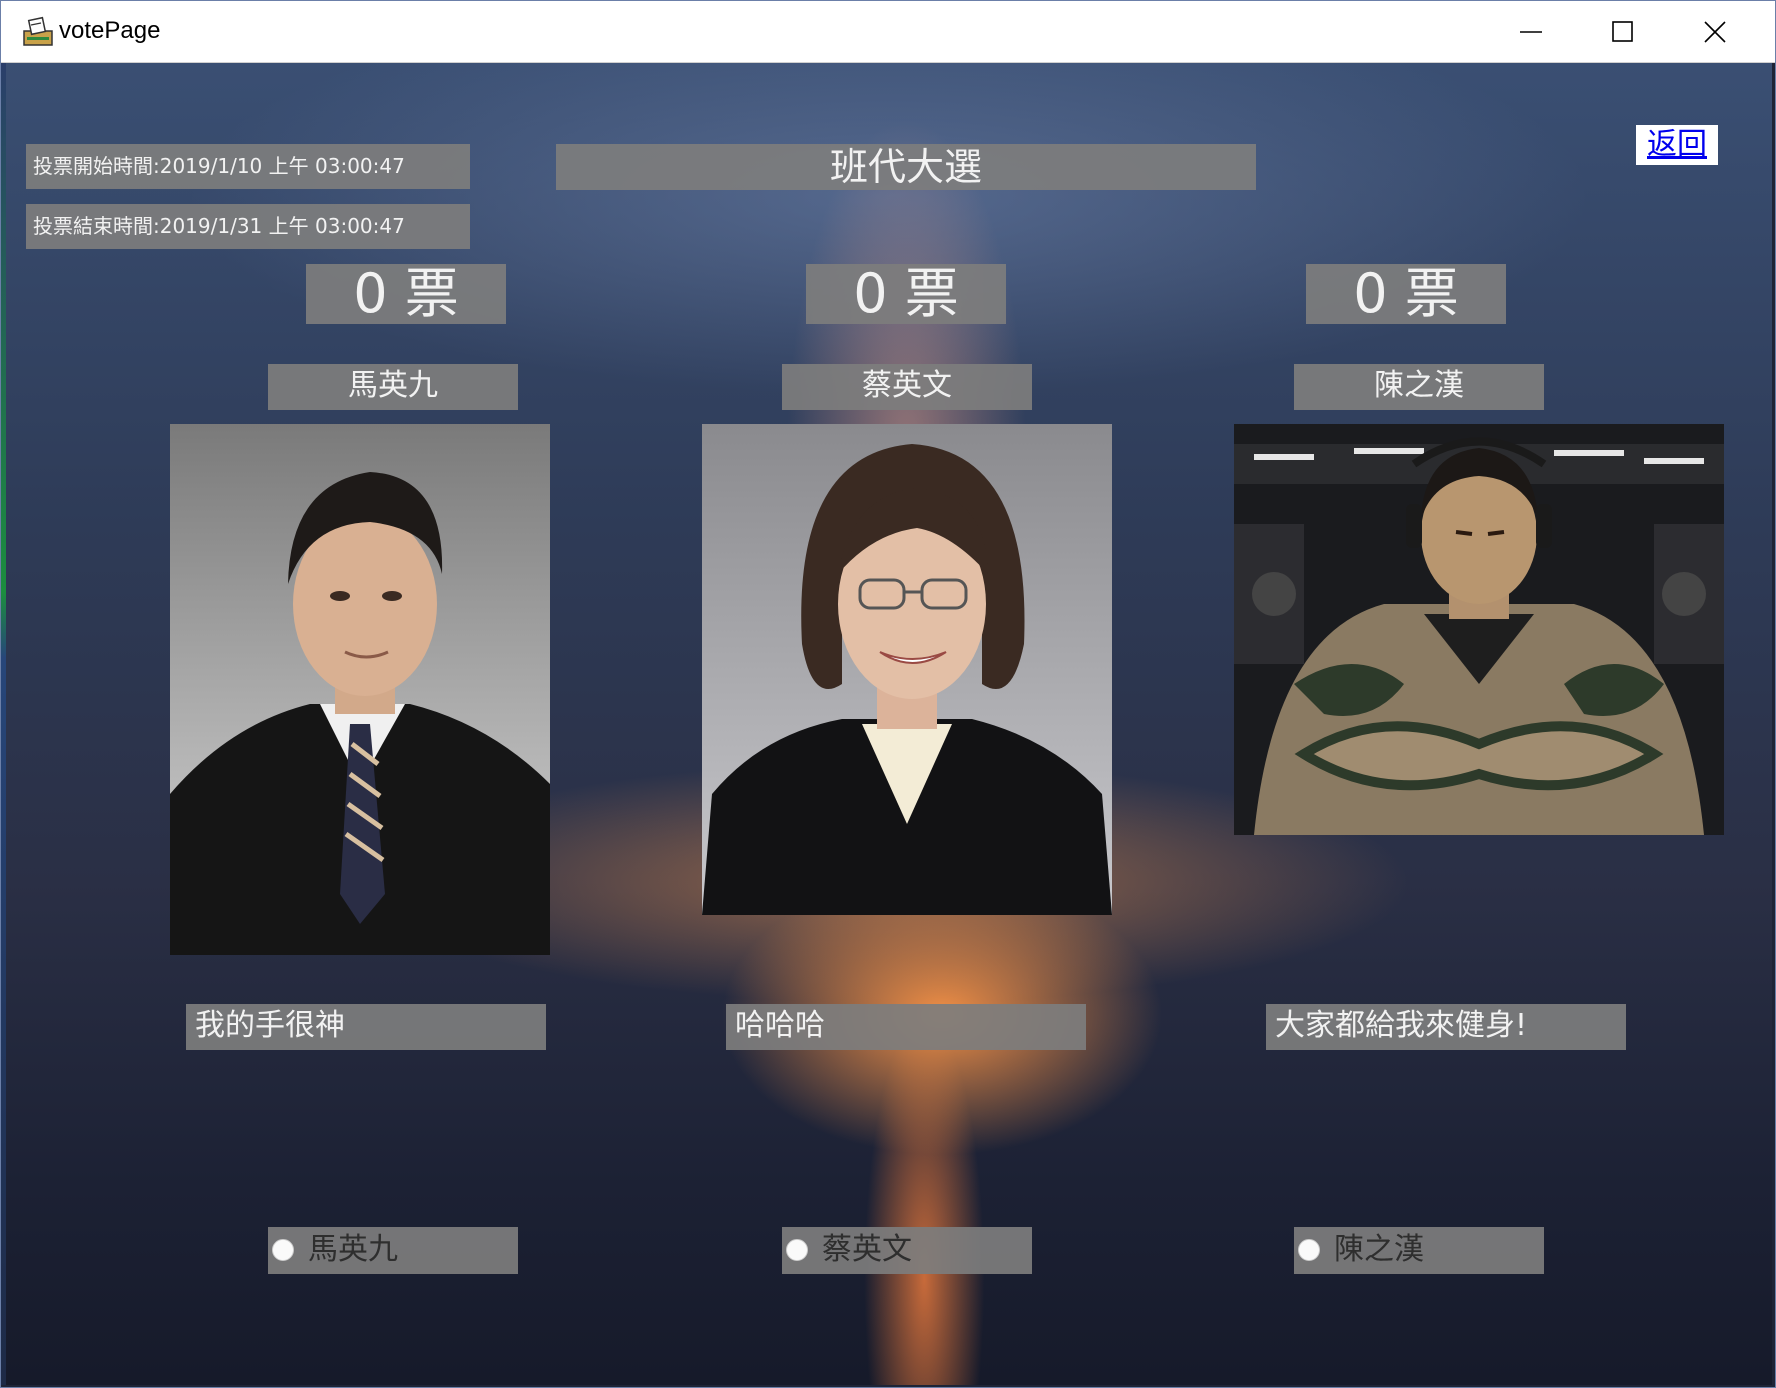  Describe the element at coordinates (1379, 1249) in the screenshot. I see `radio-label-3: 陳之漢` at that location.